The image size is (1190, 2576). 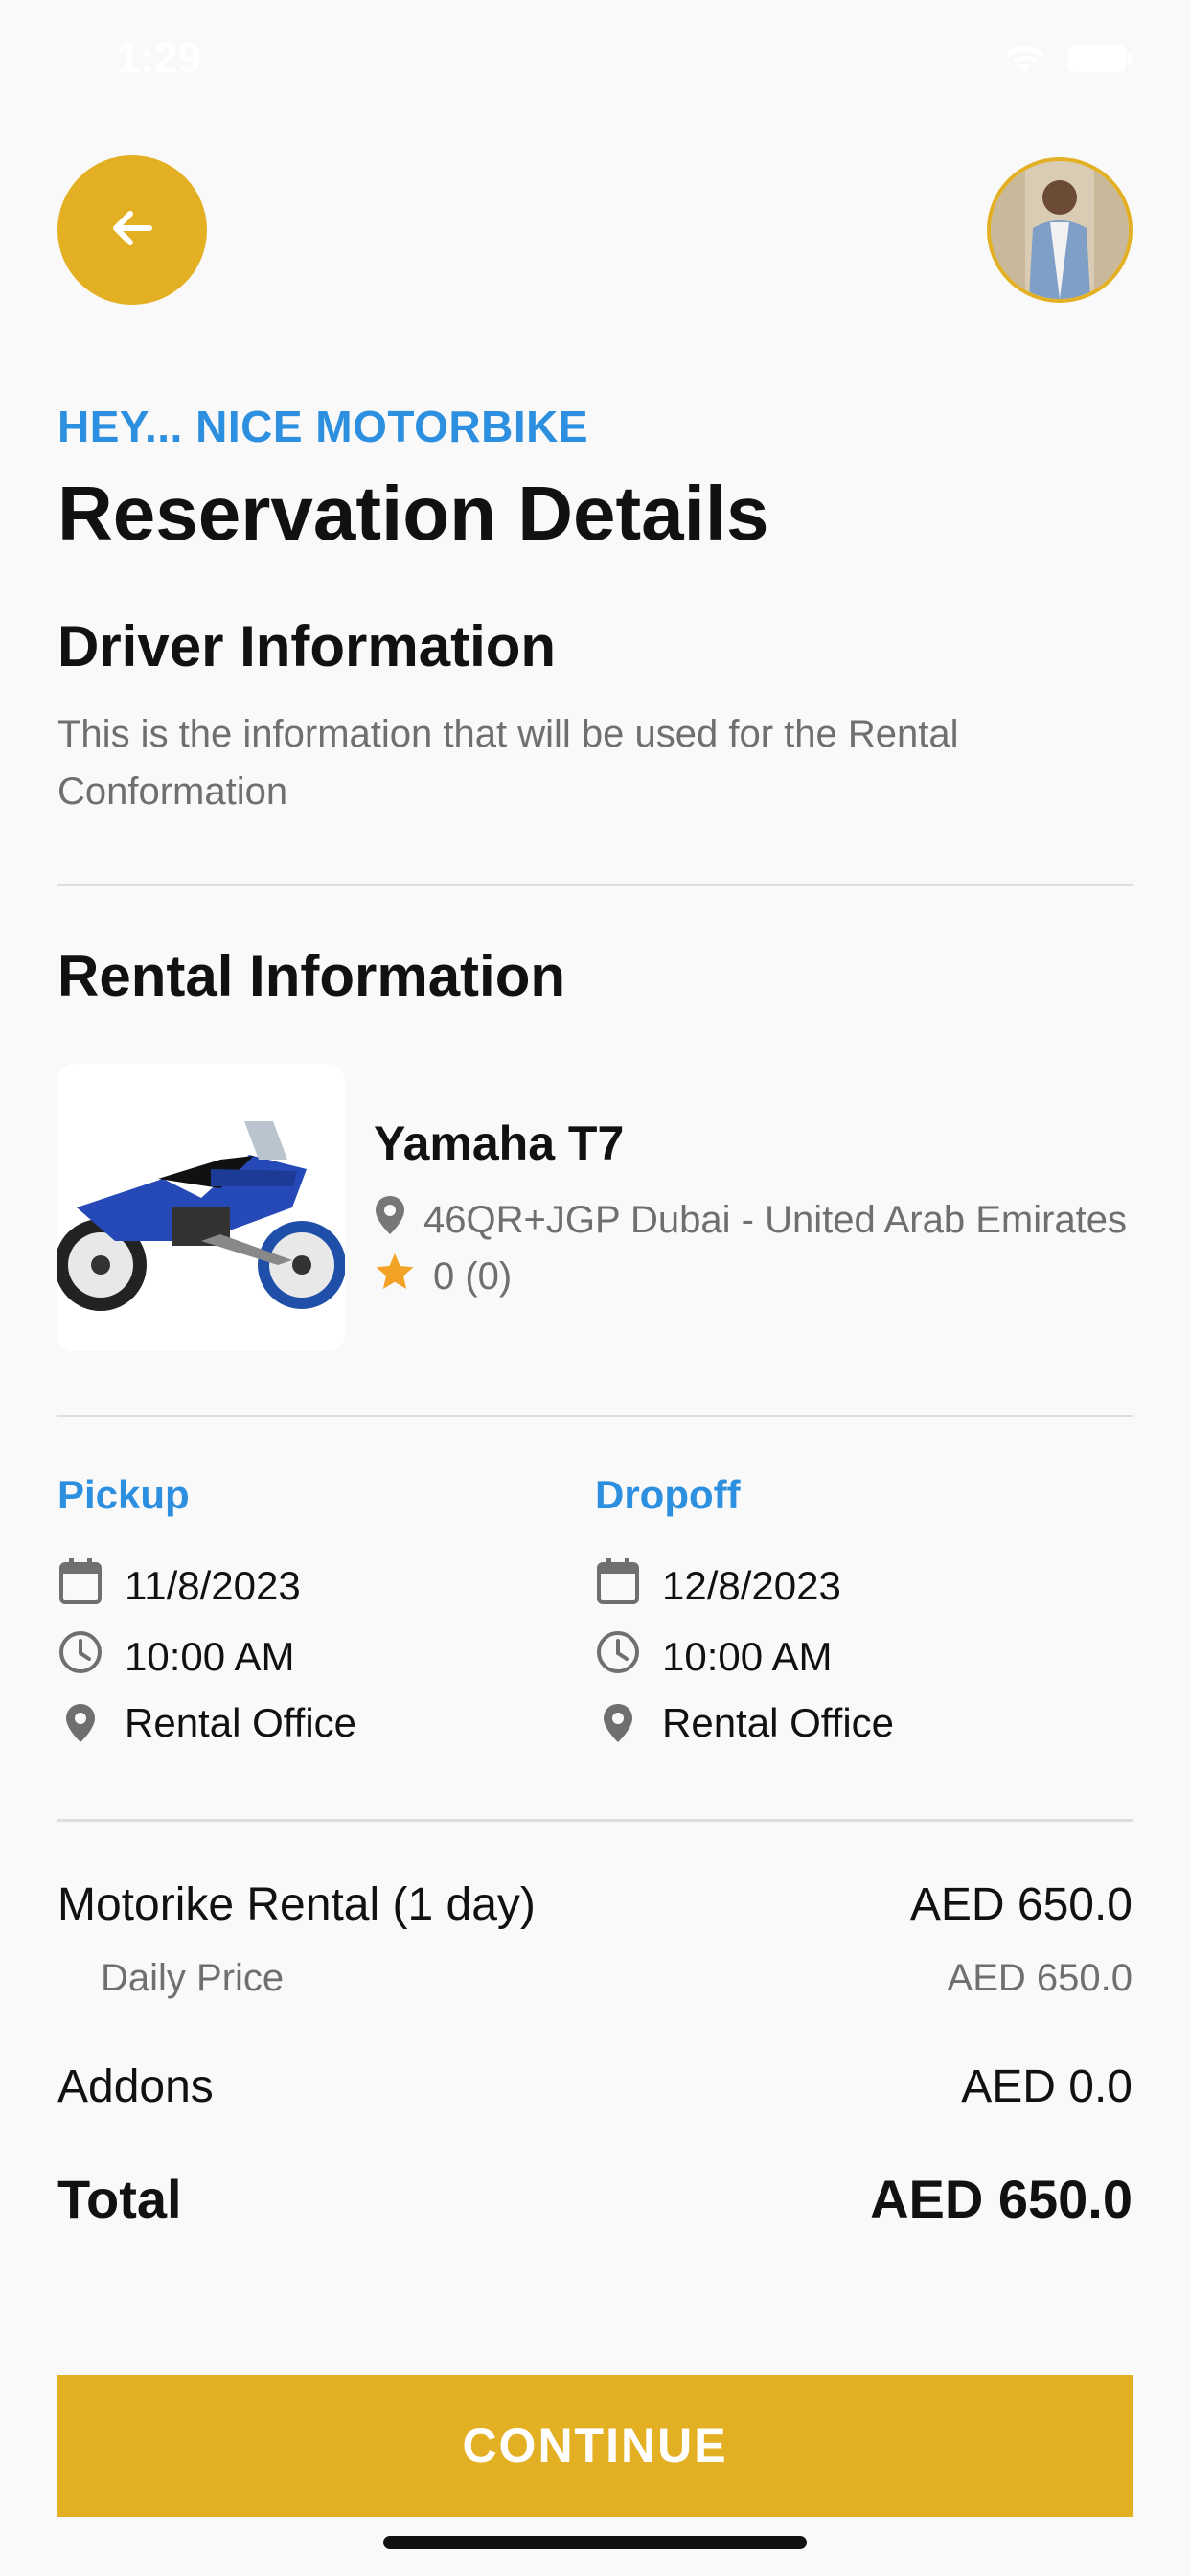 I want to click on back-button, so click(x=132, y=230).